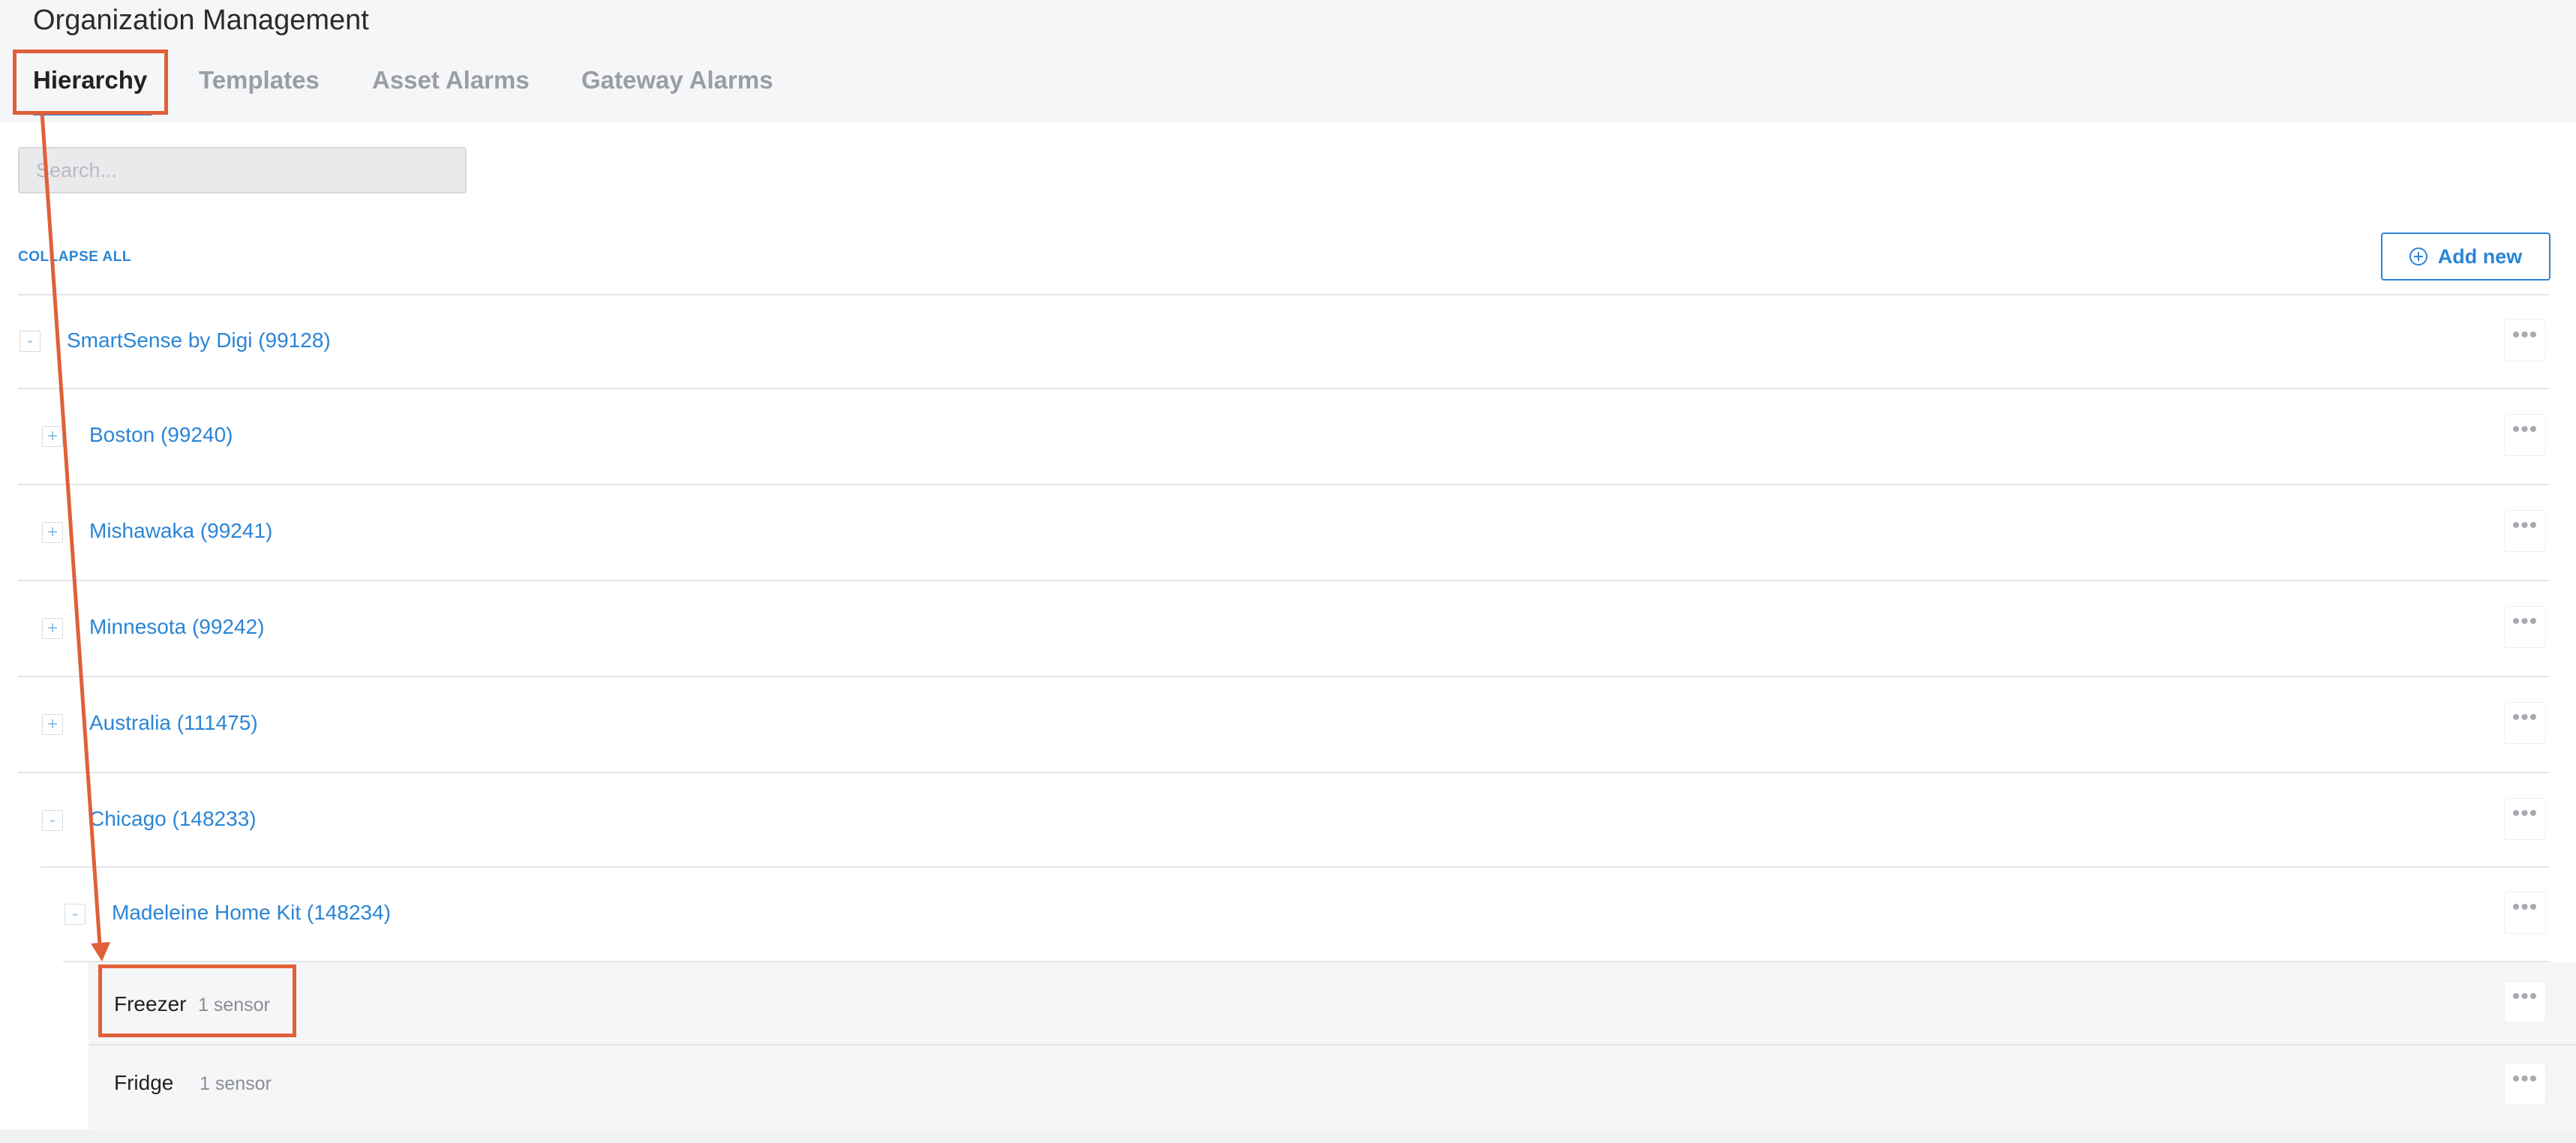 The image size is (2576, 1143). Describe the element at coordinates (75, 537) in the screenshot. I see `annotation-arrow-icon` at that location.